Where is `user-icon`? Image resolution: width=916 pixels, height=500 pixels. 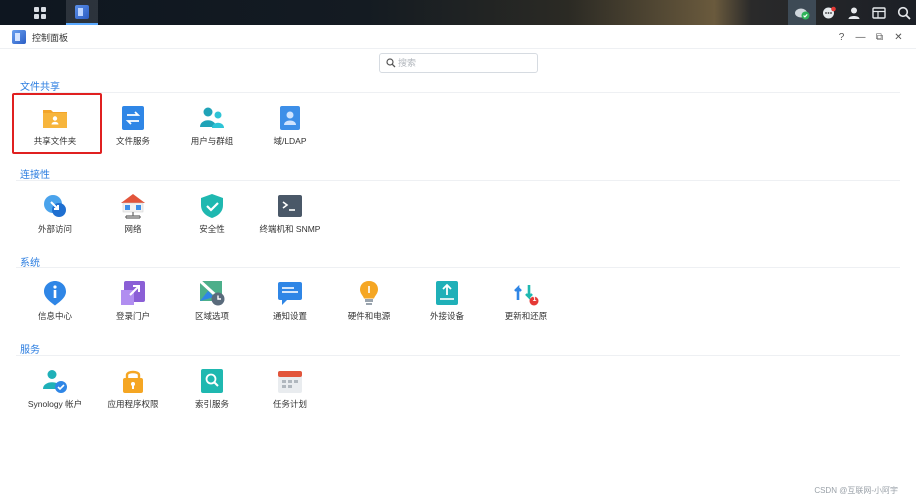
user-icon is located at coordinates (853, 13).